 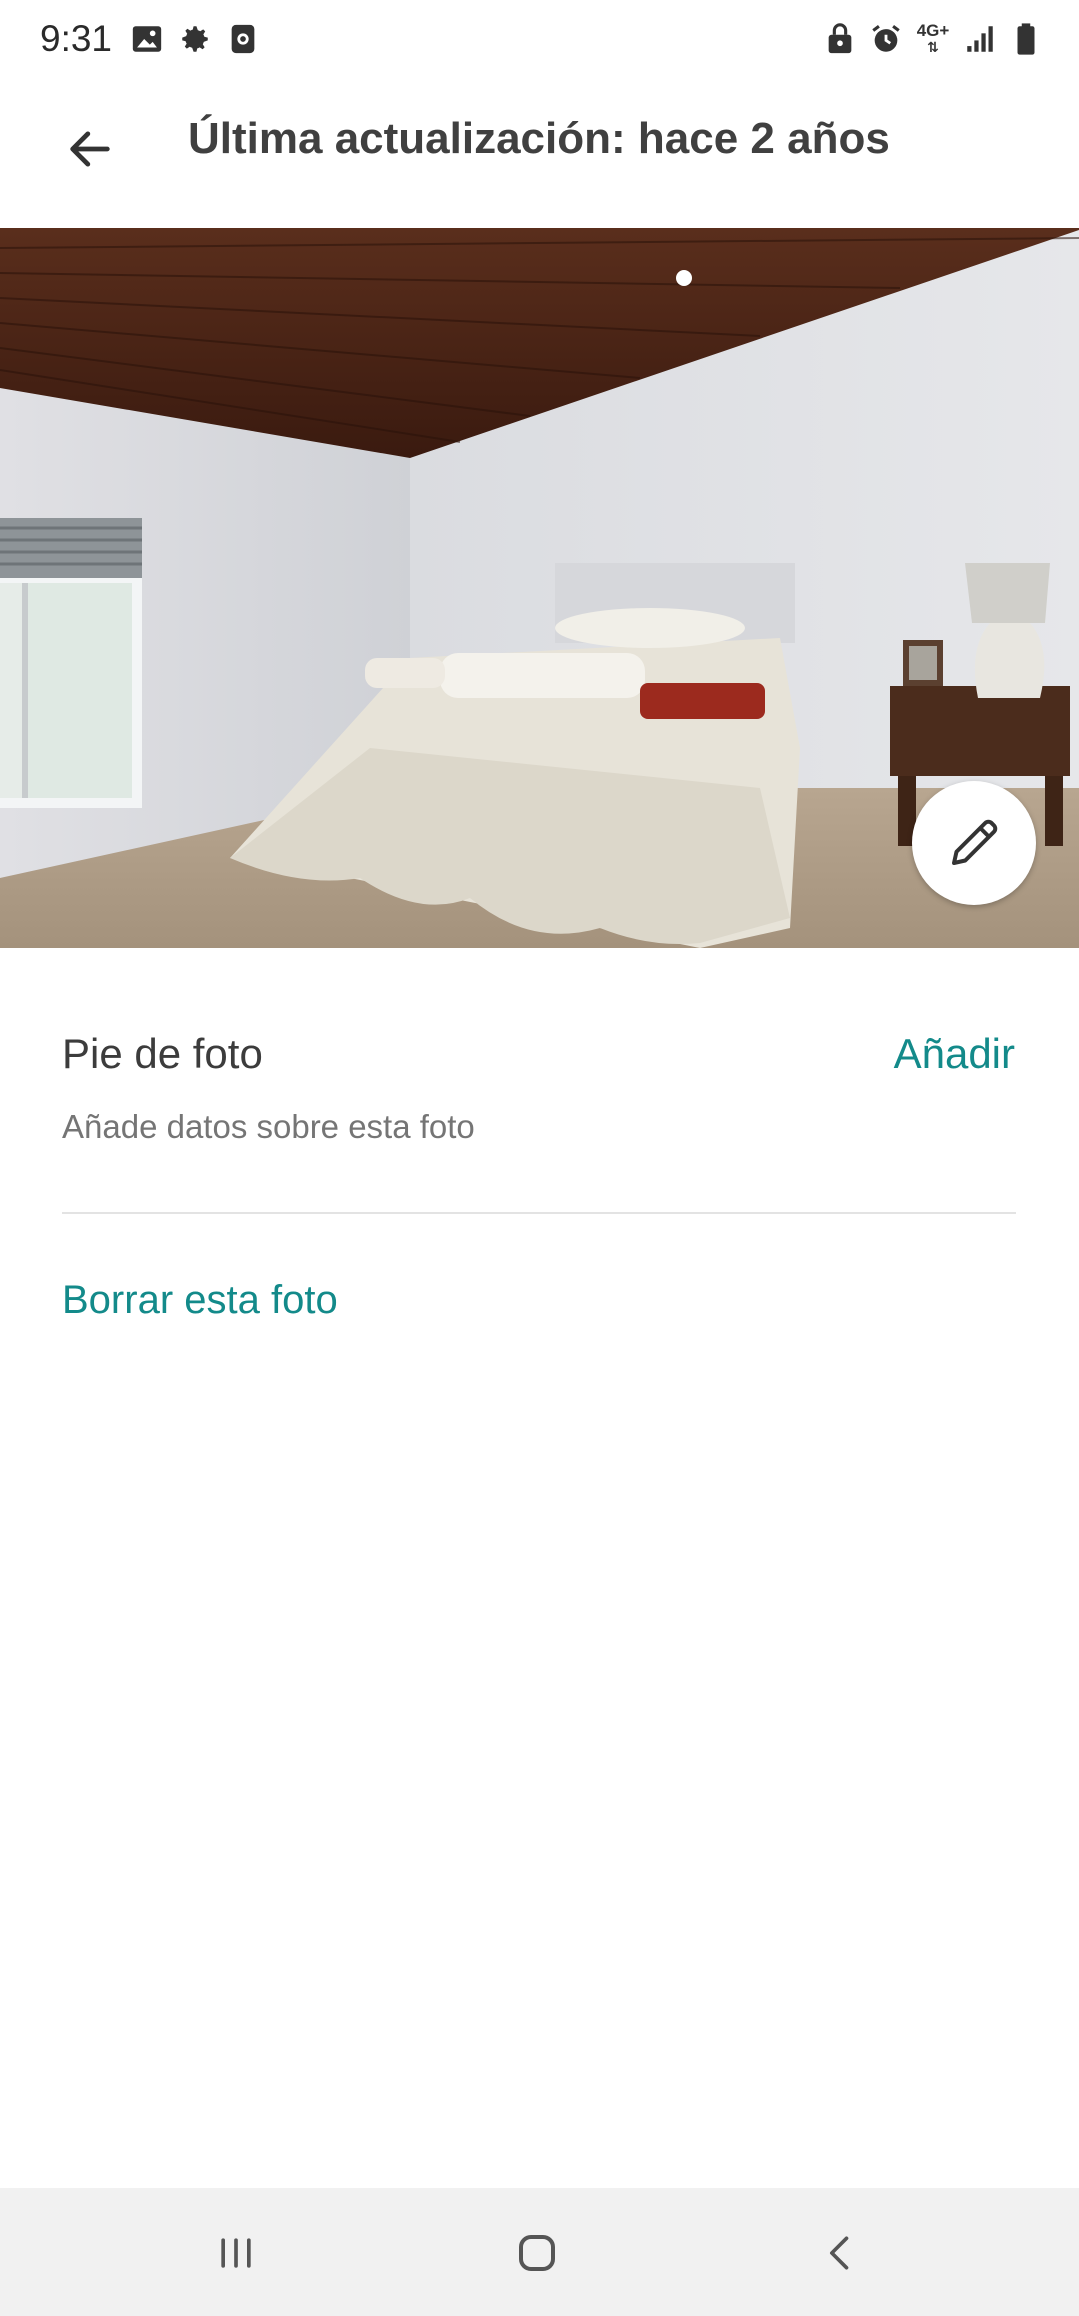 I want to click on screen-record-icon, so click(x=243, y=39).